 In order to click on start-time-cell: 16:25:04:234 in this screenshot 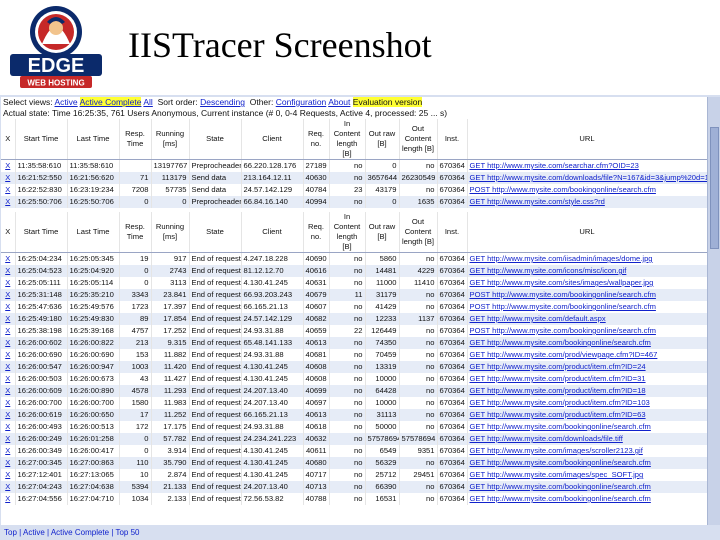, I will do `click(41, 258)`.